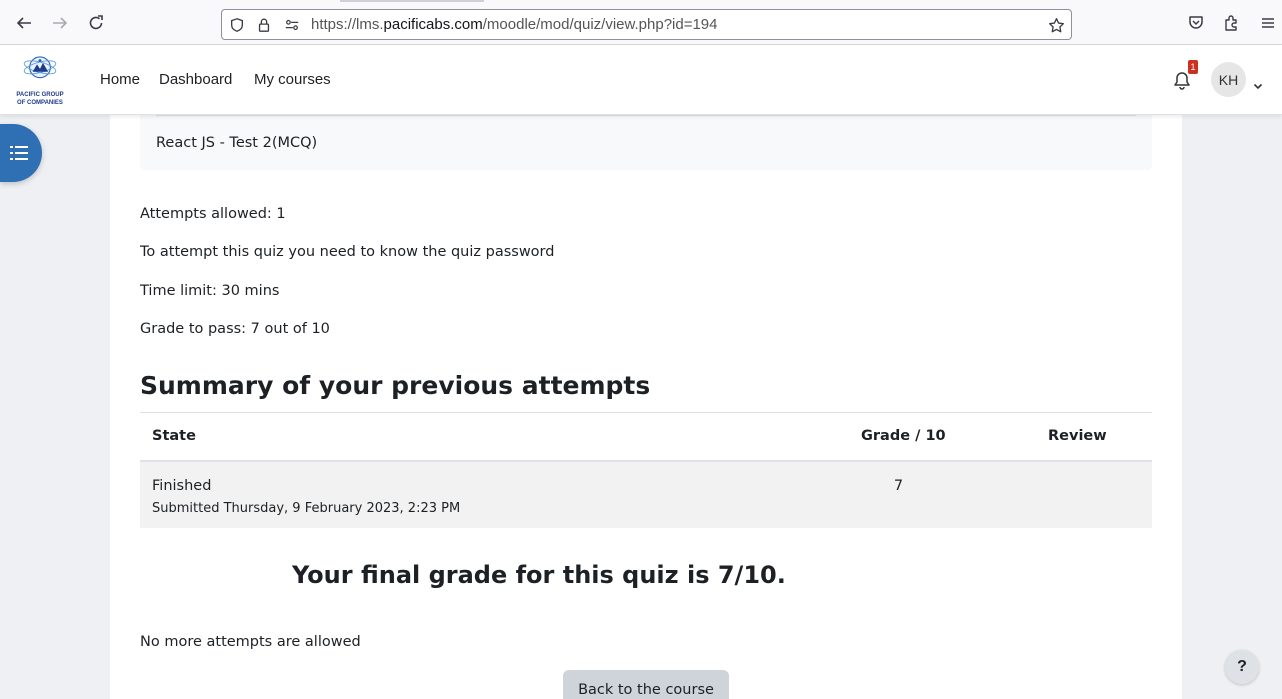 The image size is (1282, 699). Describe the element at coordinates (235, 329) in the screenshot. I see `grade-to-pass: Grade to pass: 7 out of 10` at that location.